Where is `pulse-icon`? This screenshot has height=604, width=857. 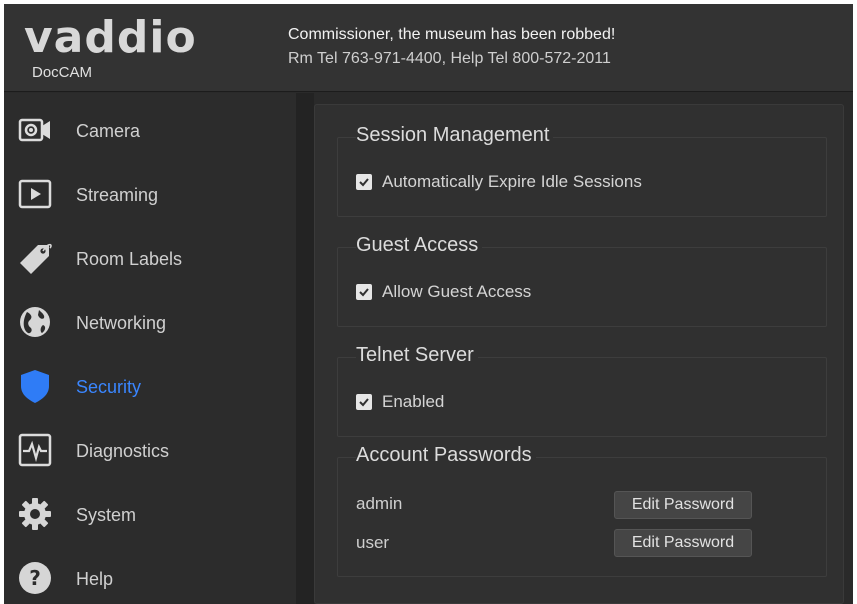
pulse-icon is located at coordinates (35, 450).